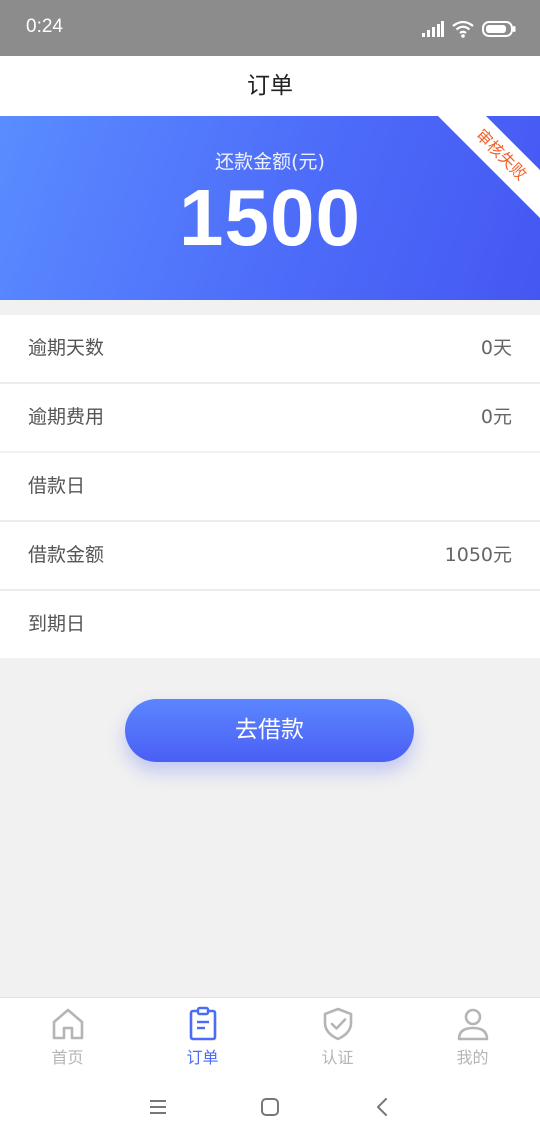 This screenshot has width=540, height=1140. What do you see at coordinates (433, 29) in the screenshot?
I see `signal-icon` at bounding box center [433, 29].